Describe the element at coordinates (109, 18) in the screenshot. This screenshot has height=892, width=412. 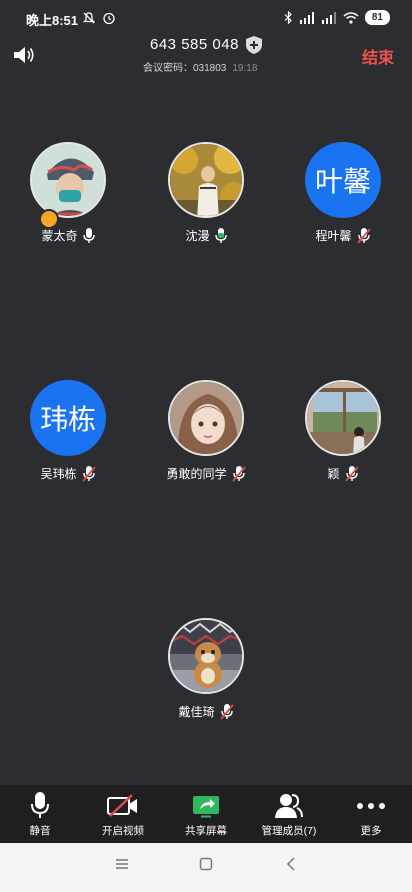
I see `alarm-icon` at that location.